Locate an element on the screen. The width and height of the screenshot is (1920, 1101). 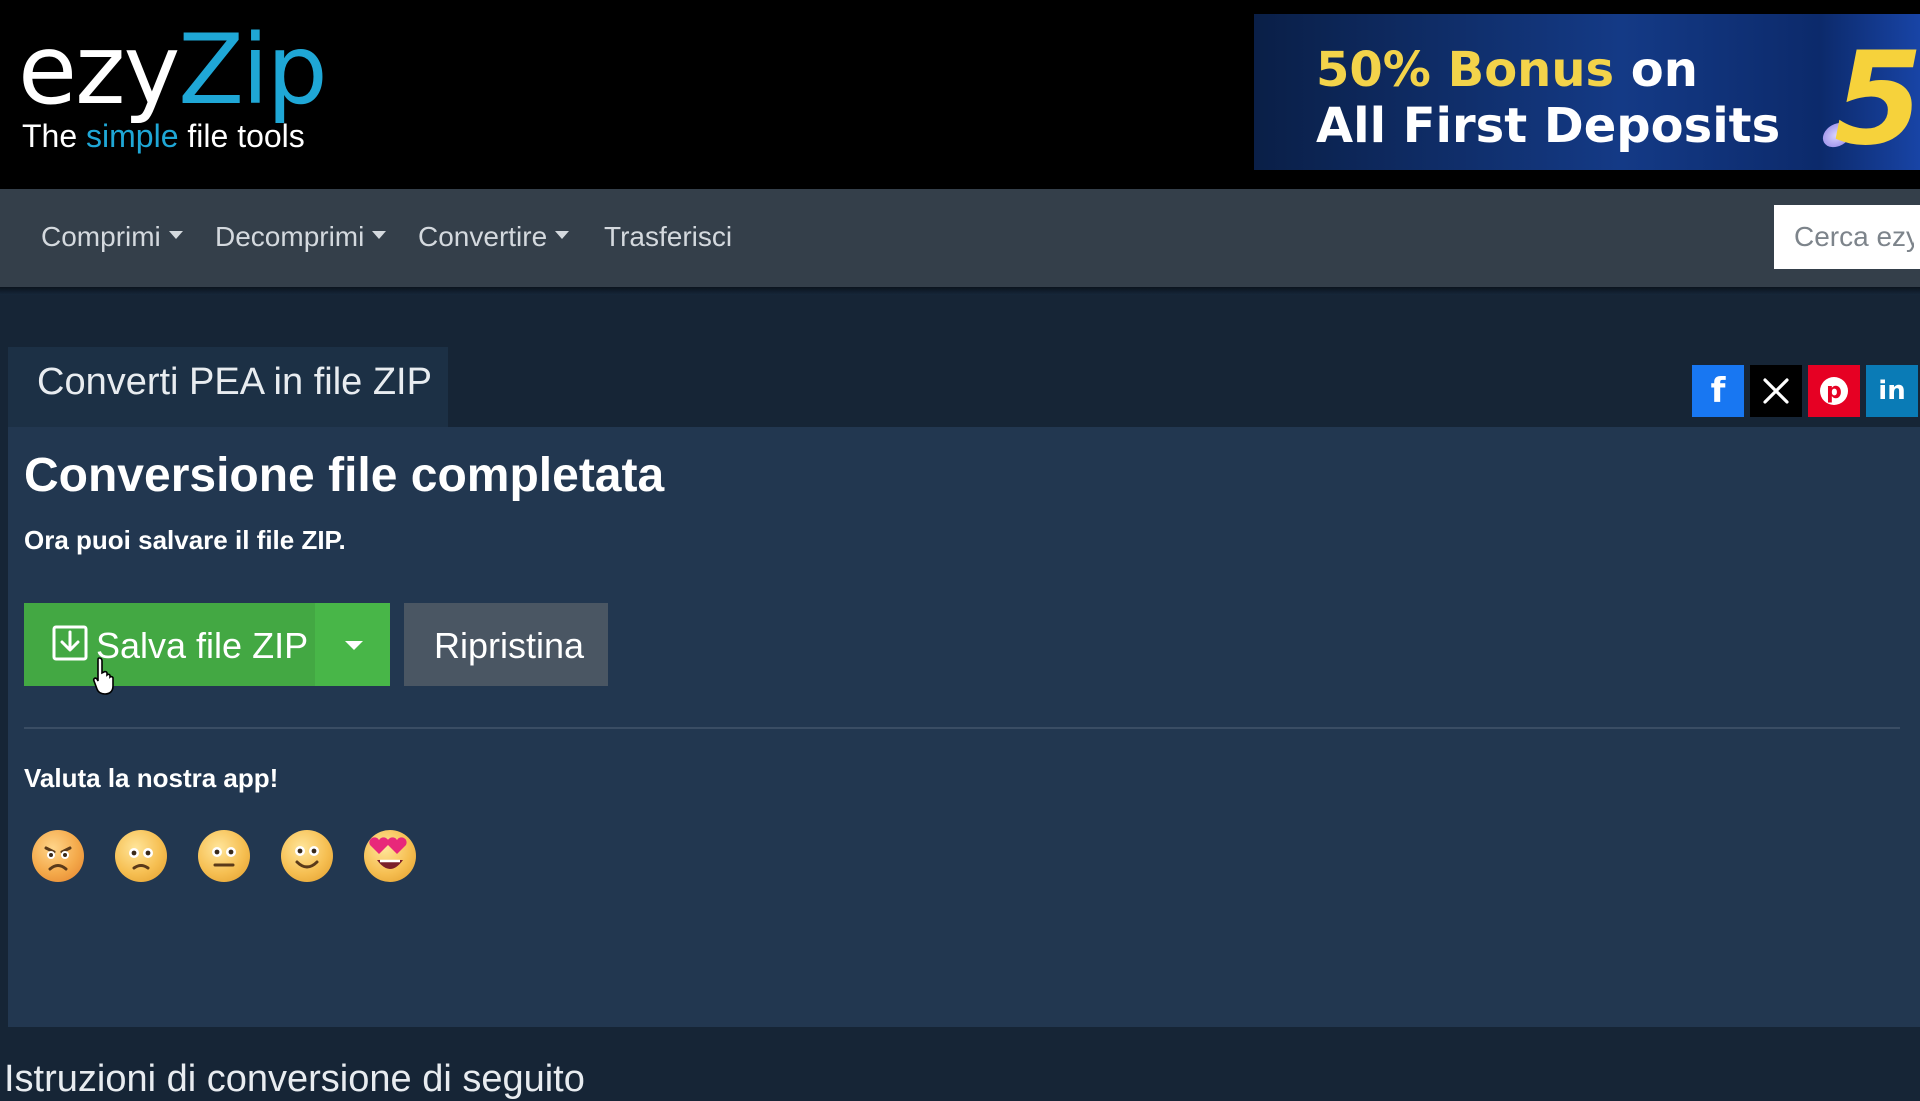
share-linkedin-button: in is located at coordinates (1892, 391).